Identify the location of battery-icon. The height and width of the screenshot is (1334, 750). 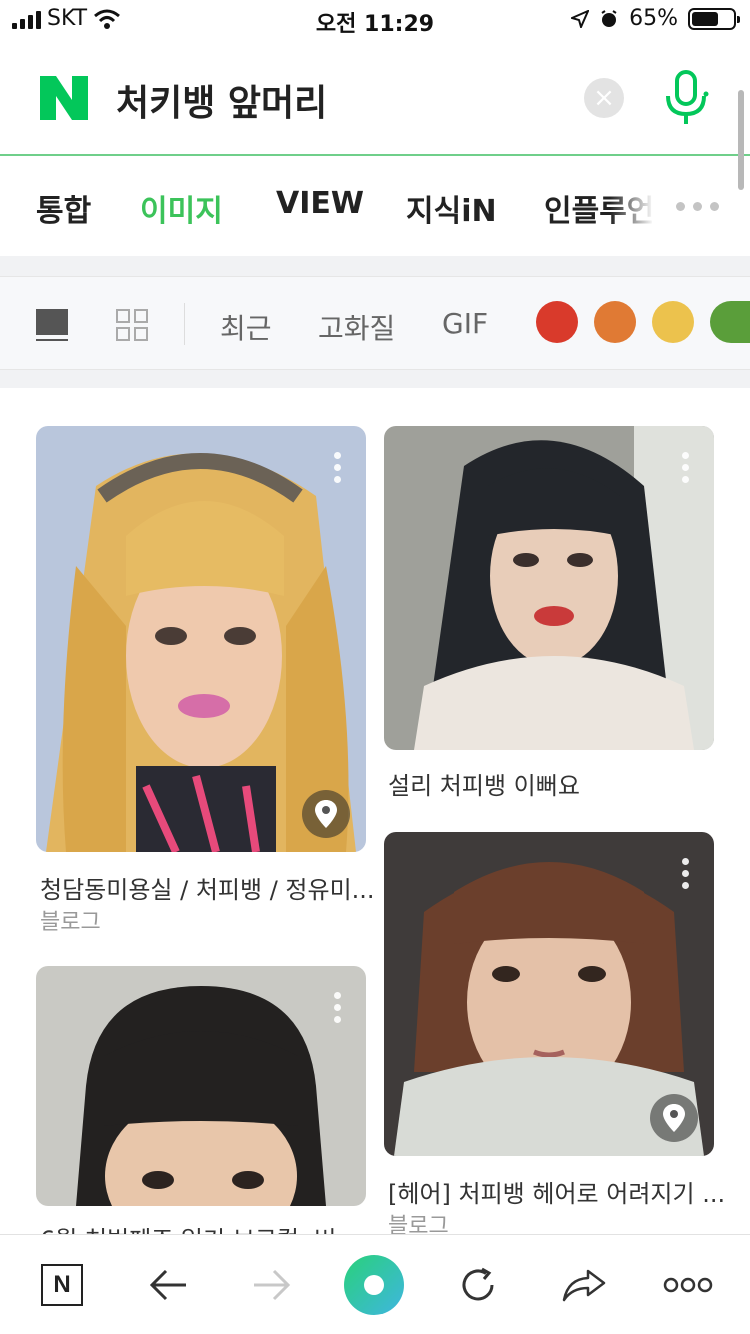
(714, 18).